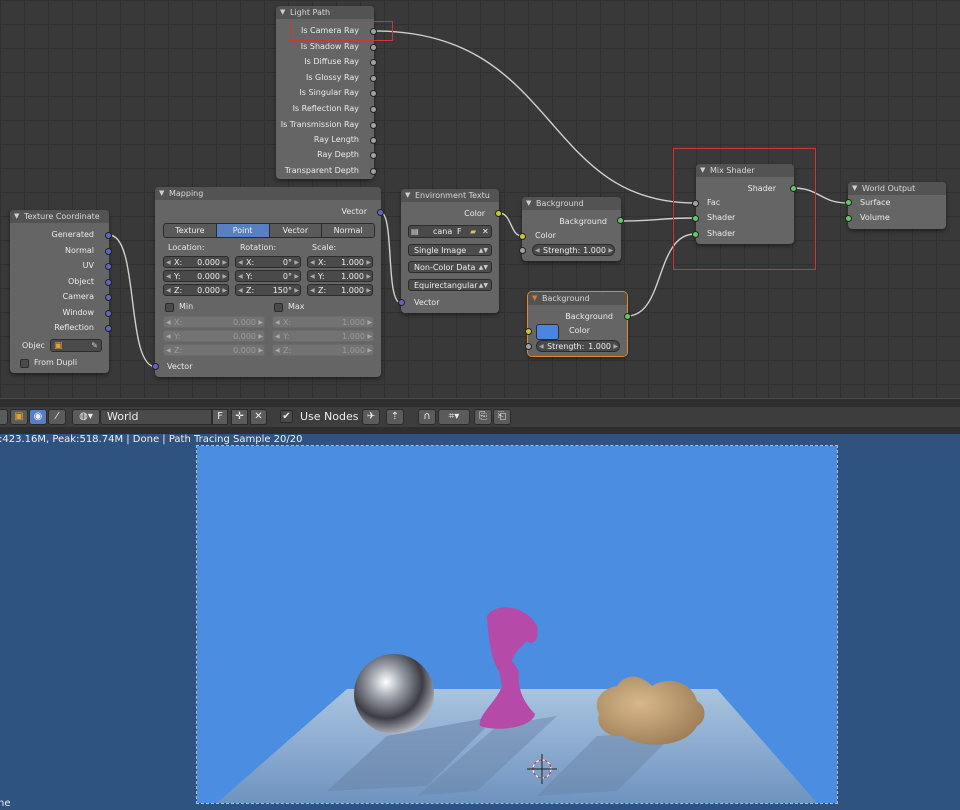  What do you see at coordinates (571, 203) in the screenshot?
I see `background-1-header: ▼ Background` at bounding box center [571, 203].